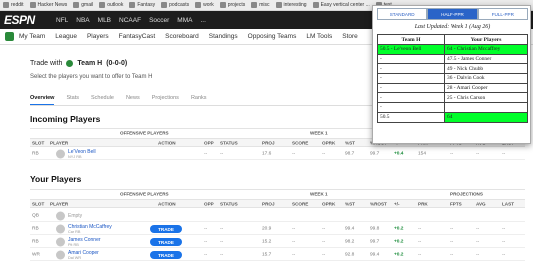  Describe the element at coordinates (350, 254) in the screenshot. I see `stat-st: 92.8` at that location.